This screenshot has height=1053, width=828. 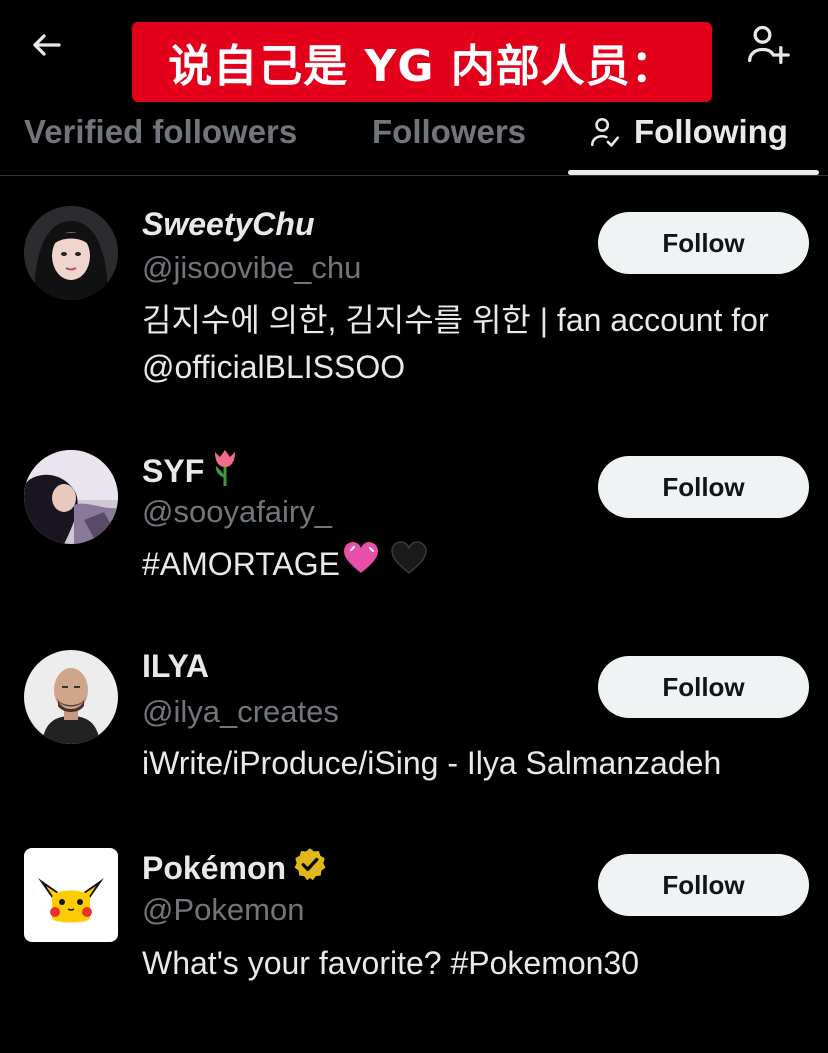 What do you see at coordinates (237, 512) in the screenshot?
I see `user-handle: @sooyafairy_` at bounding box center [237, 512].